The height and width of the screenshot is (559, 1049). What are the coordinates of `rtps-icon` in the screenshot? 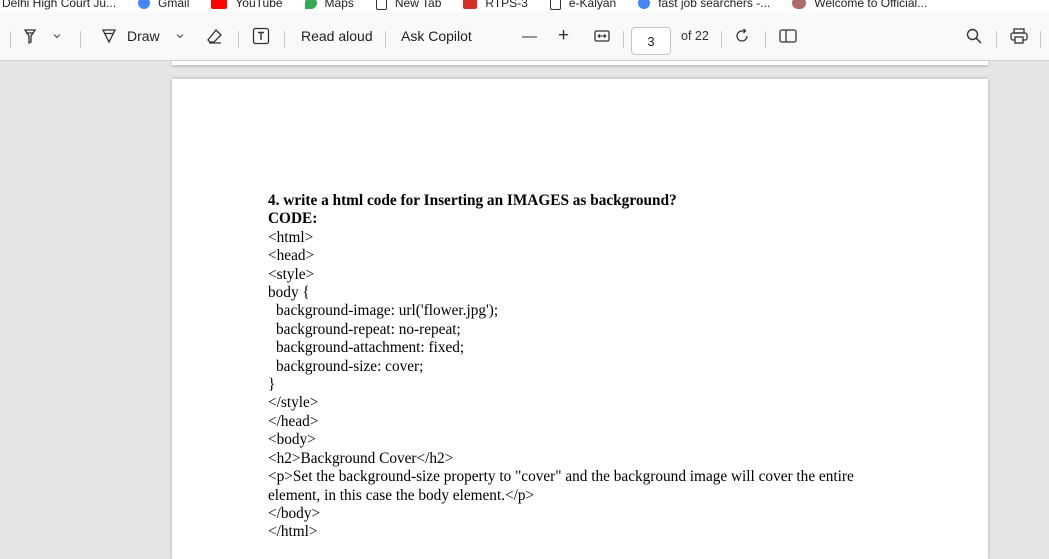 It's located at (470, 4).